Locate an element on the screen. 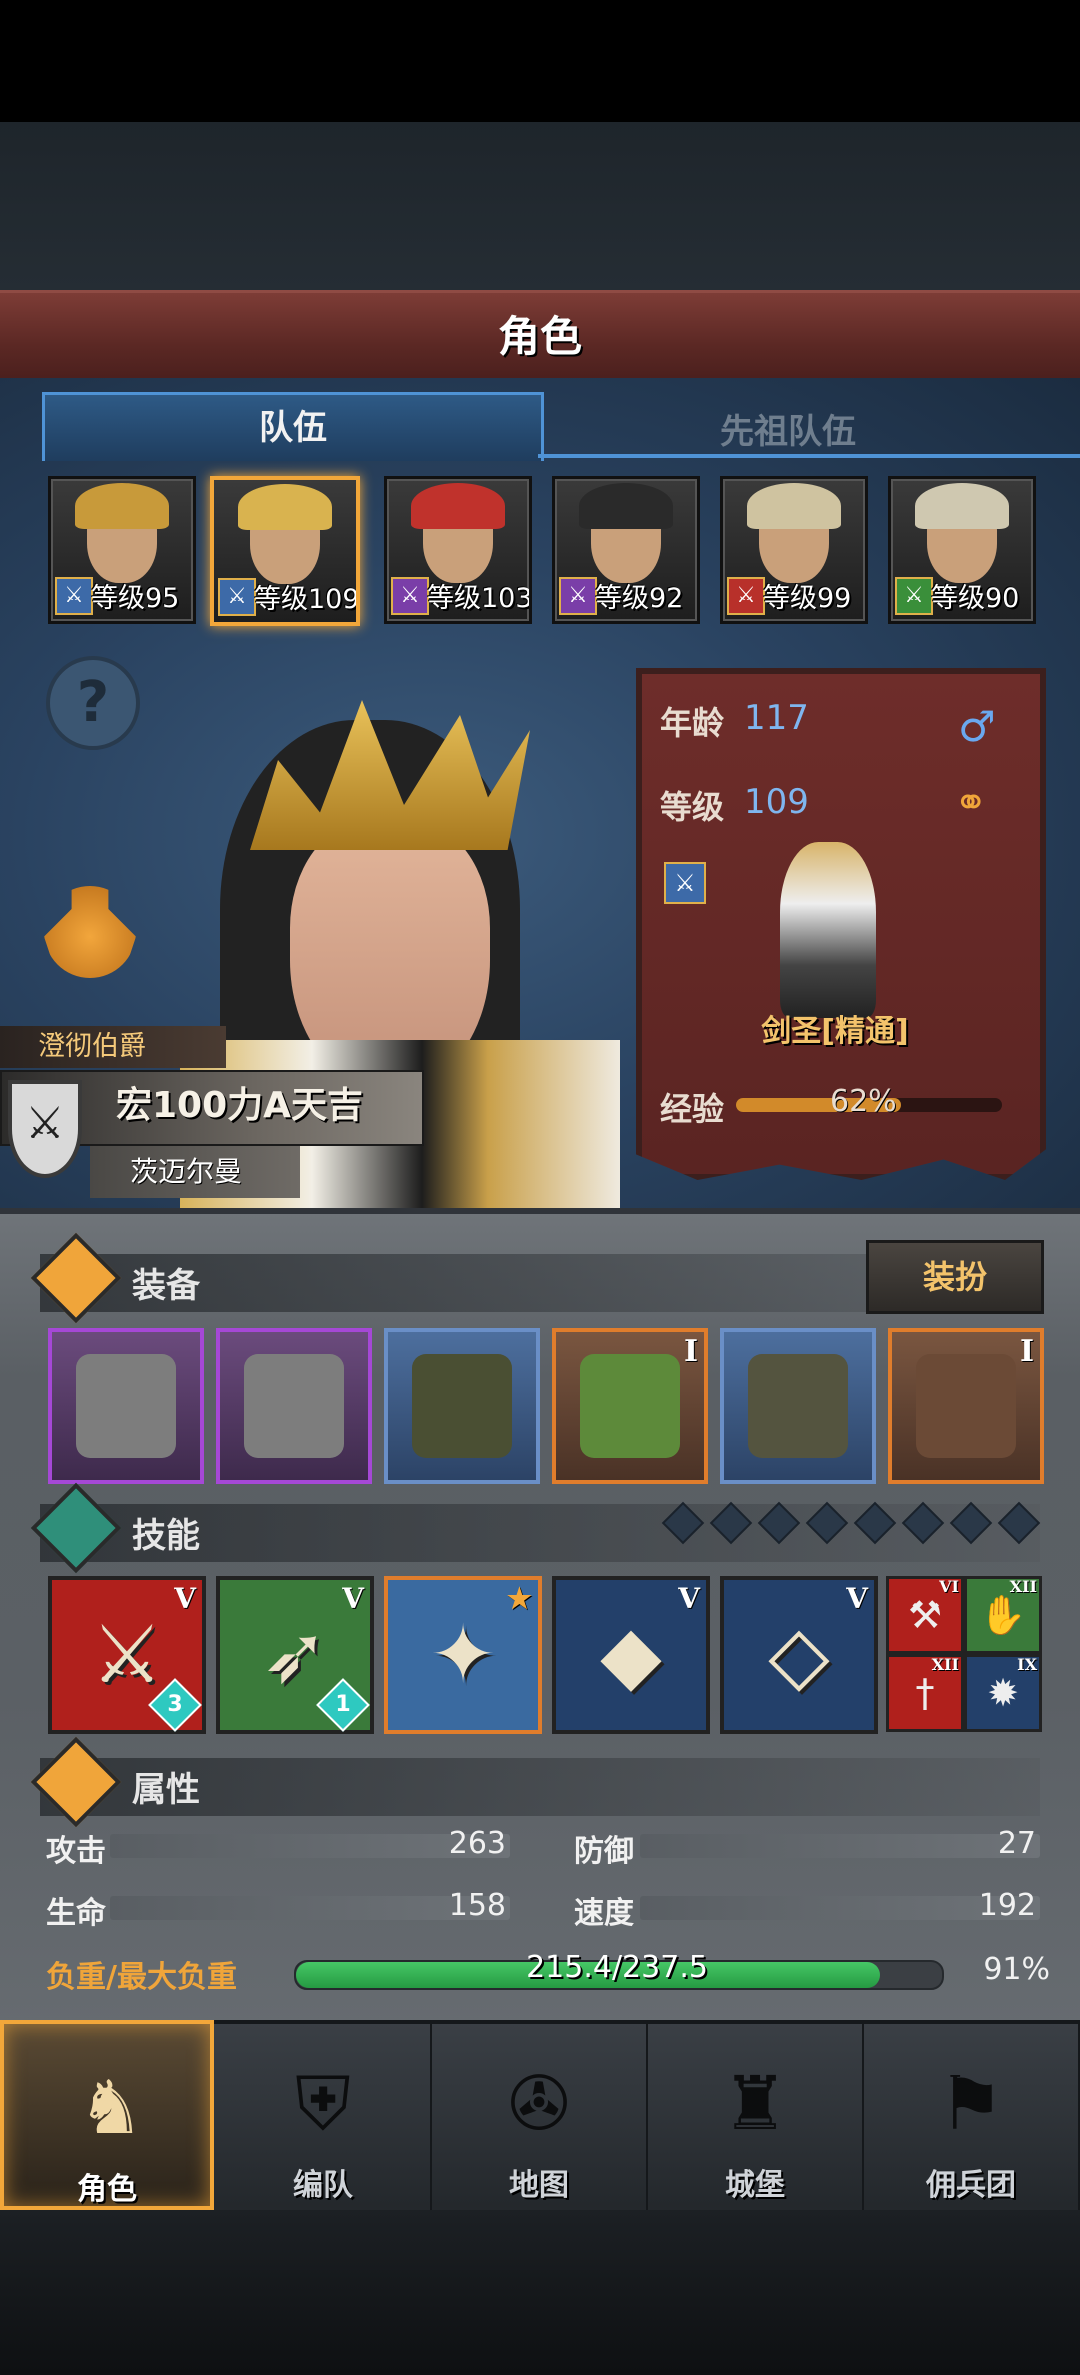 This screenshot has height=2375, width=1080. hero-level: 等级95 is located at coordinates (135, 598).